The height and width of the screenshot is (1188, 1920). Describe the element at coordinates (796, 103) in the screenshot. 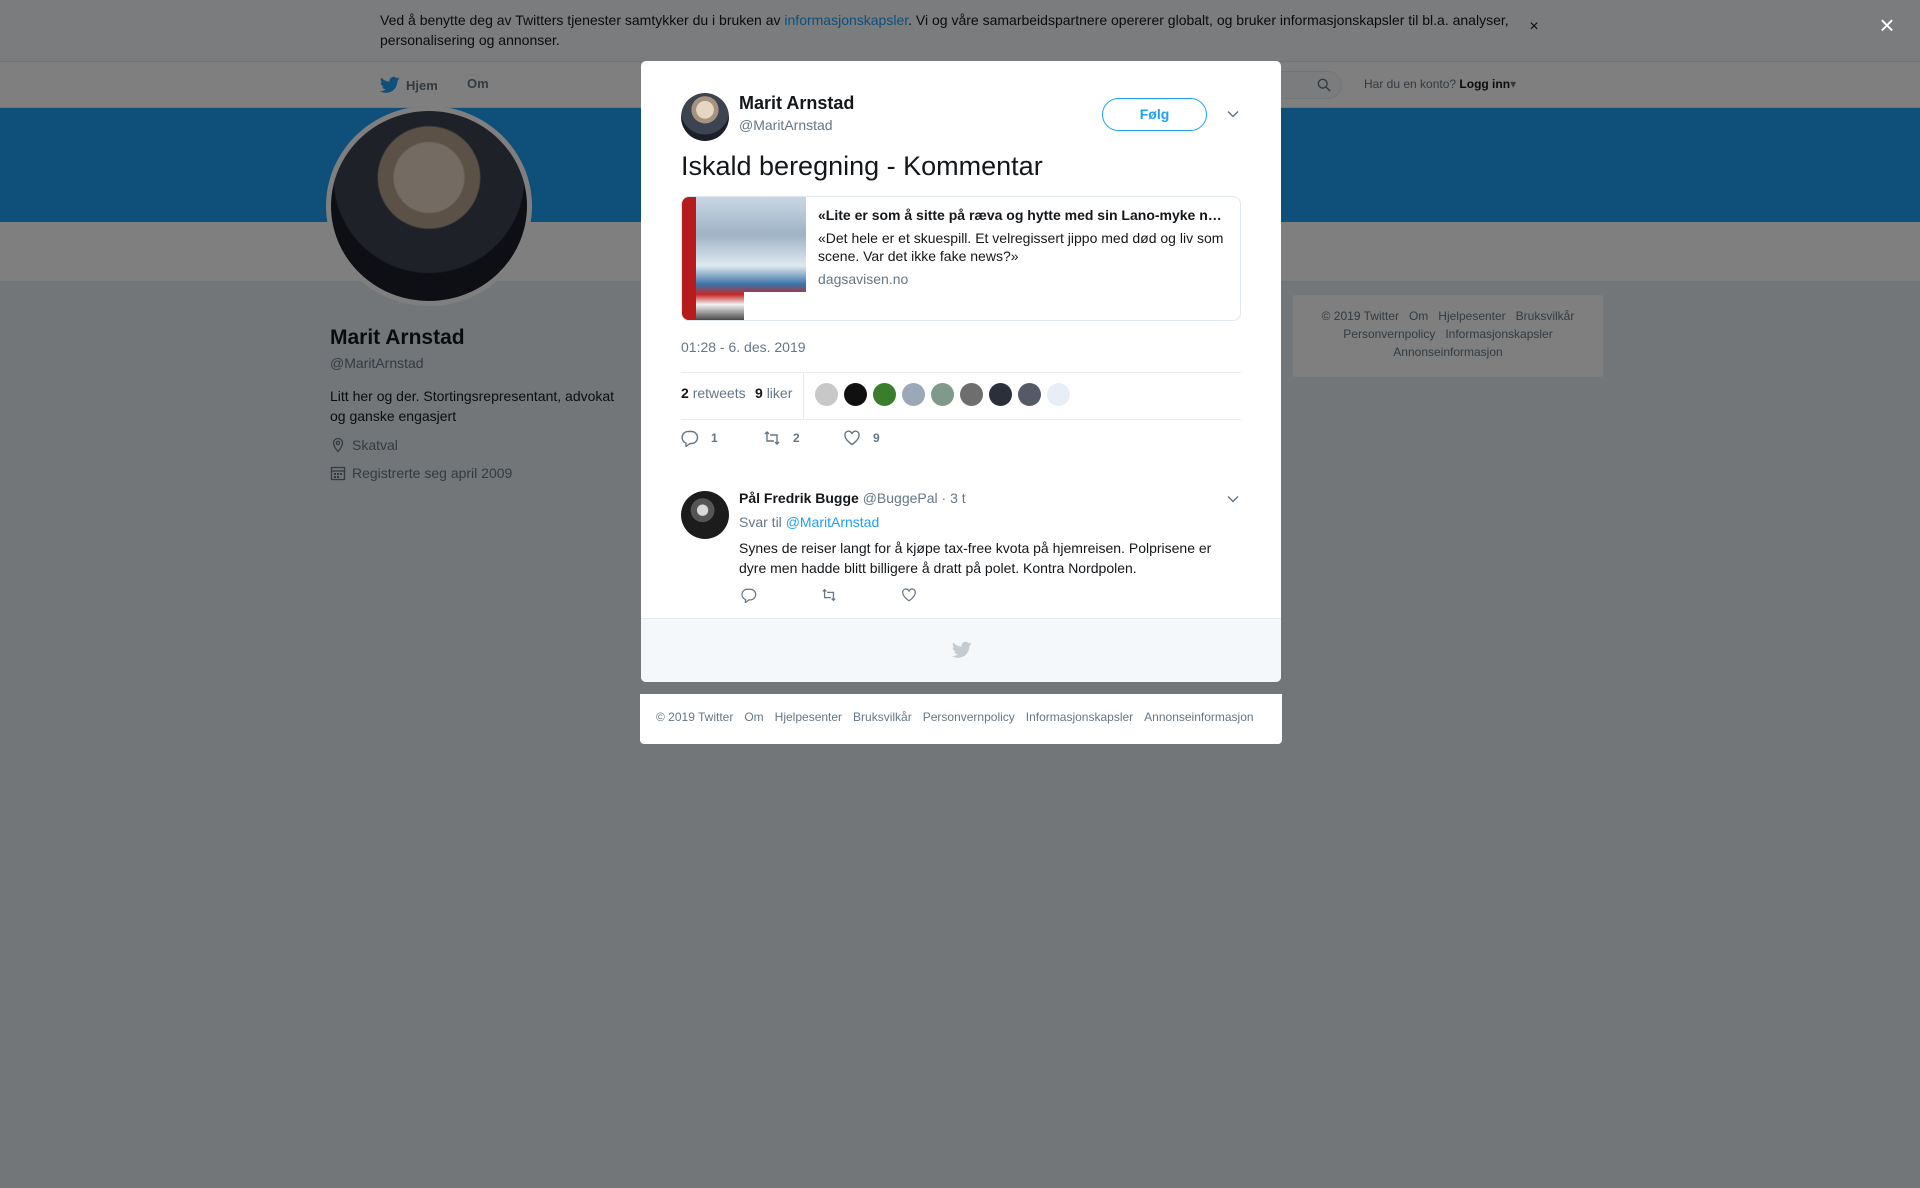

I see `tweet-author-name: Marit Arnstad` at that location.